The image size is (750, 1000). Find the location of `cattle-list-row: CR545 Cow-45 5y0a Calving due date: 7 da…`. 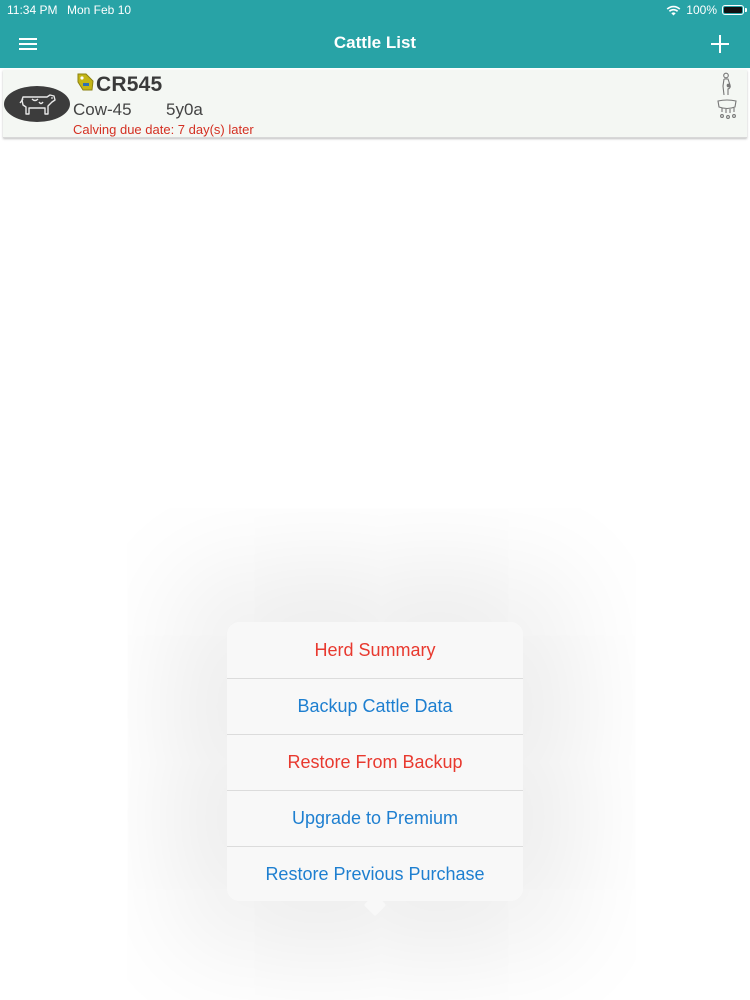

cattle-list-row: CR545 Cow-45 5y0a Calving due date: 7 da… is located at coordinates (375, 104).